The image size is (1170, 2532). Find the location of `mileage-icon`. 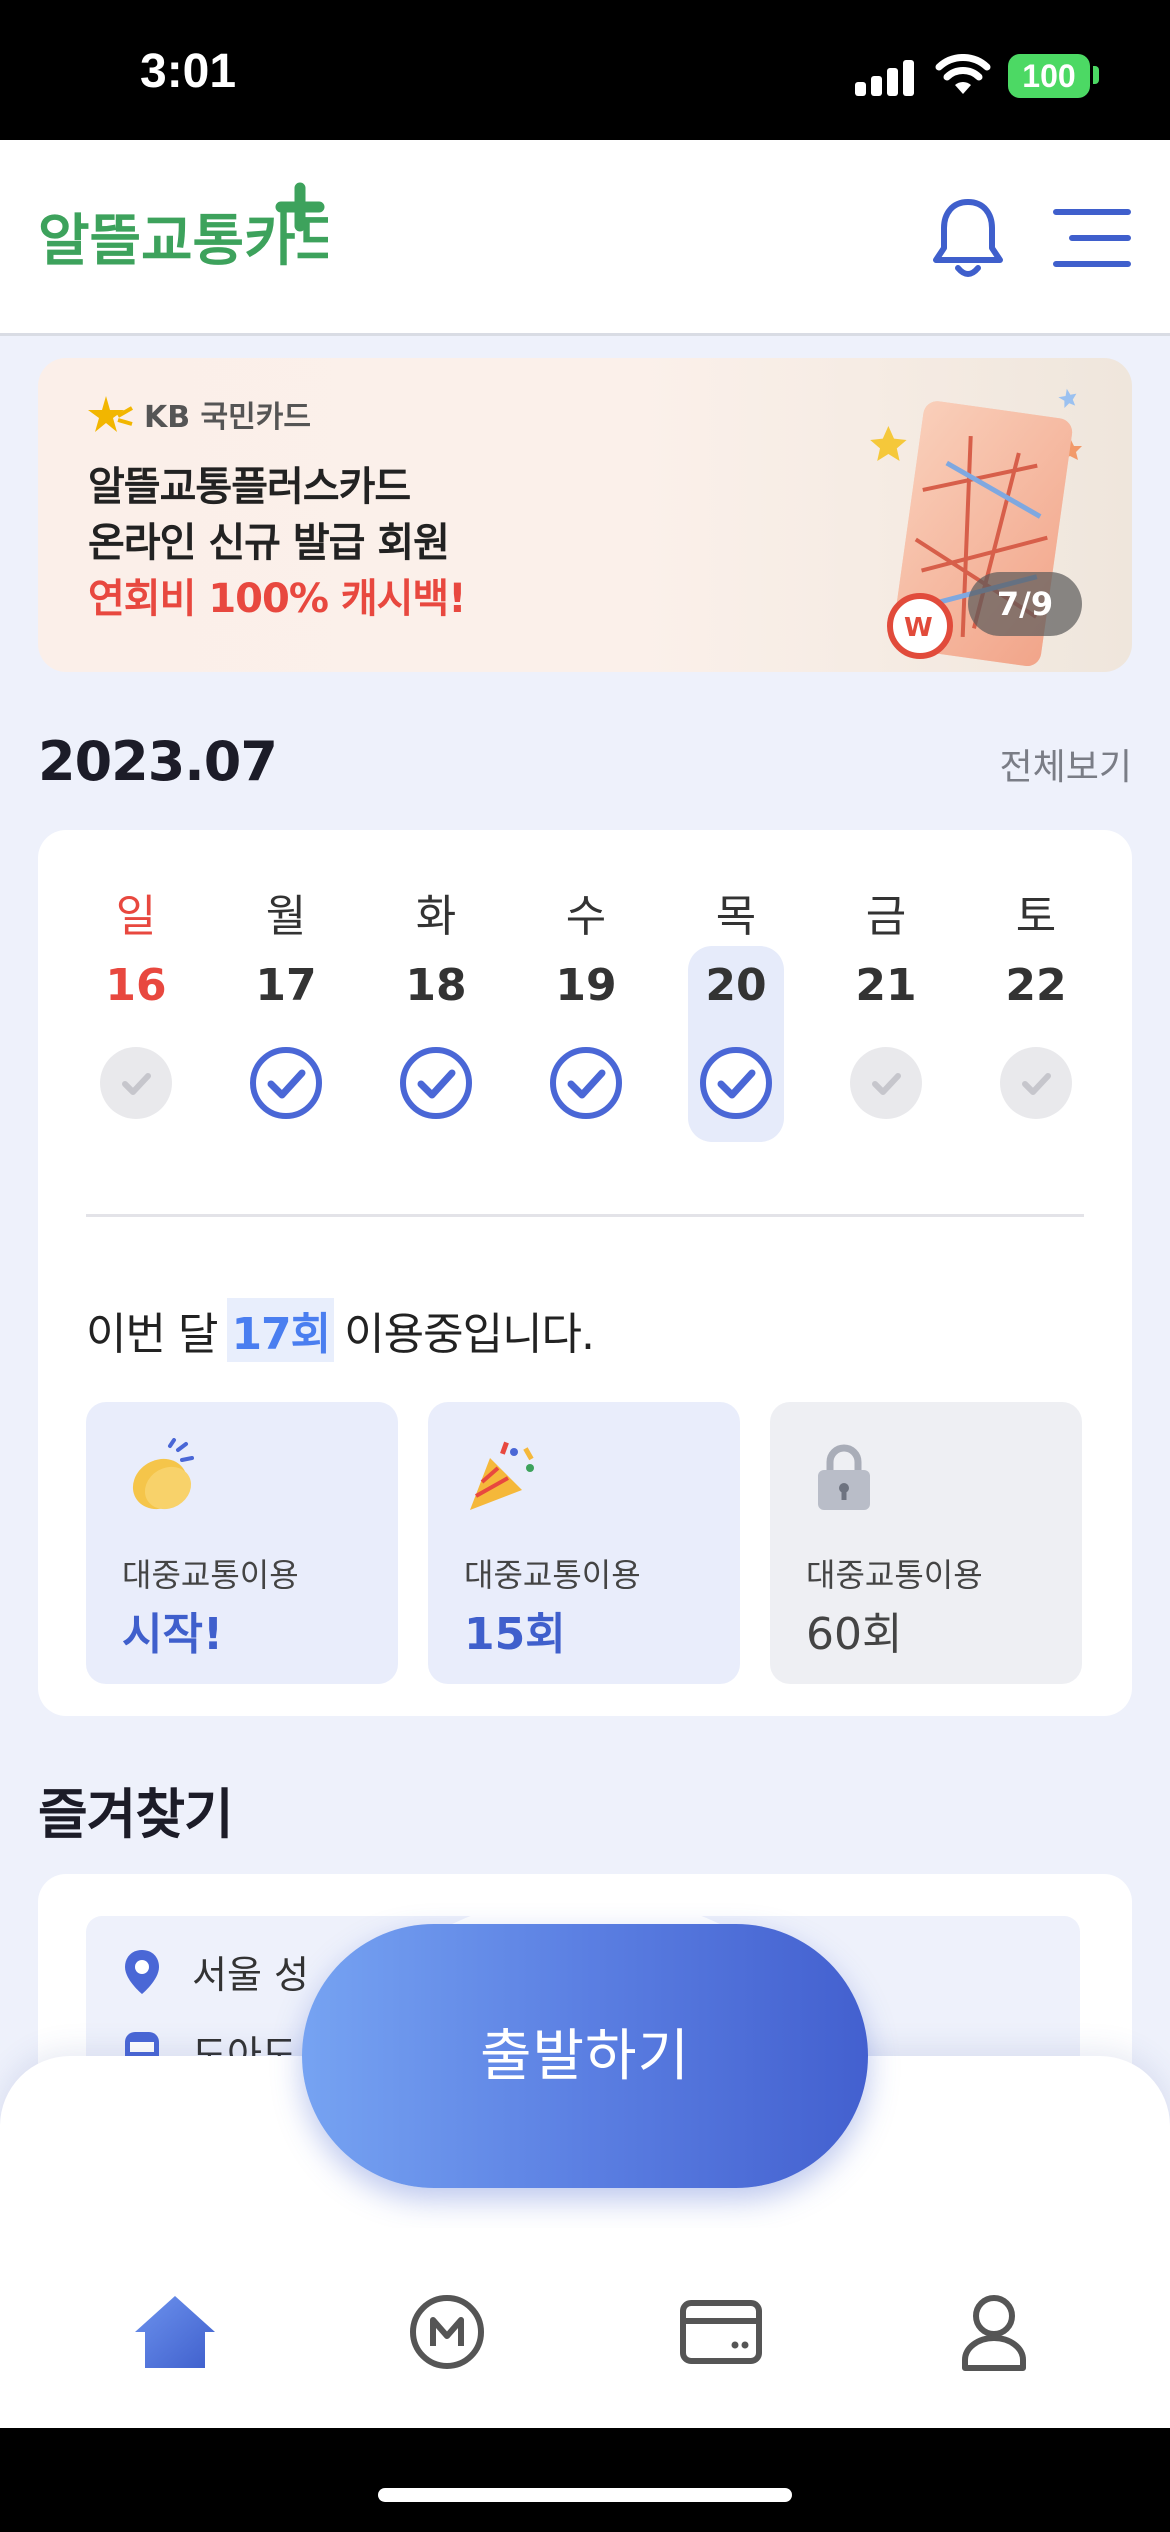

mileage-icon is located at coordinates (447, 2332).